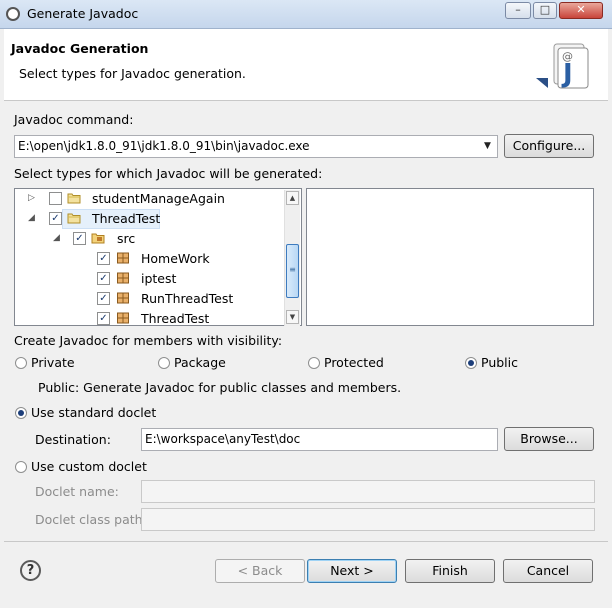 The height and width of the screenshot is (608, 612). Describe the element at coordinates (567, 74) in the screenshot. I see `svg-text: J` at that location.